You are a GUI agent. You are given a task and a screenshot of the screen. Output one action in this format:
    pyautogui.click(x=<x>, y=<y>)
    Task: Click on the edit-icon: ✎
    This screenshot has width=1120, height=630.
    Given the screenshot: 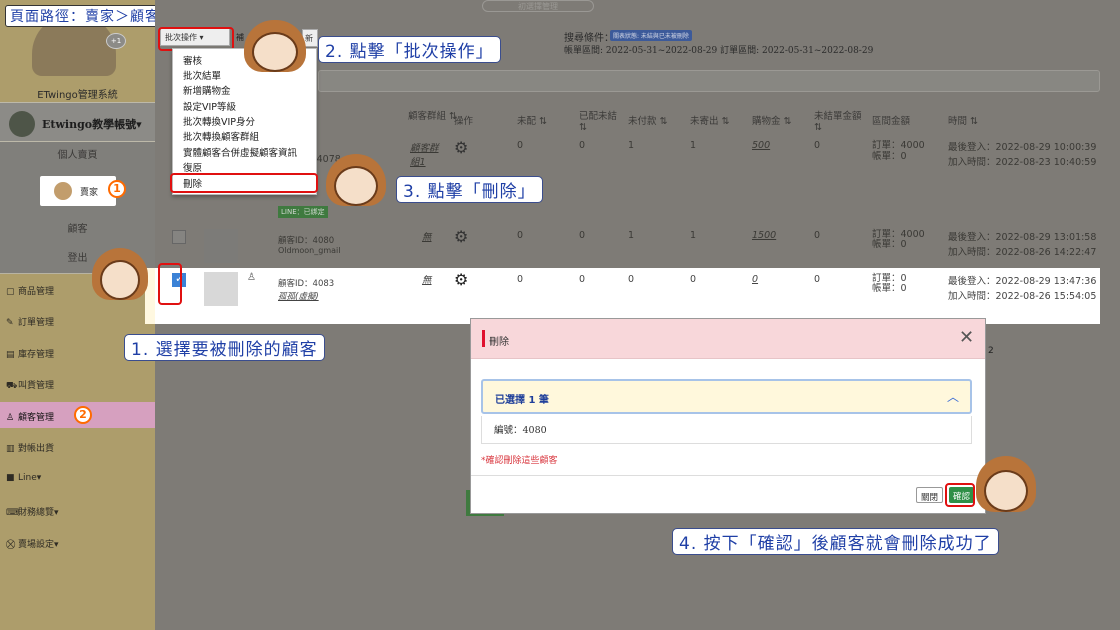 What is the action you would take?
    pyautogui.click(x=10, y=323)
    